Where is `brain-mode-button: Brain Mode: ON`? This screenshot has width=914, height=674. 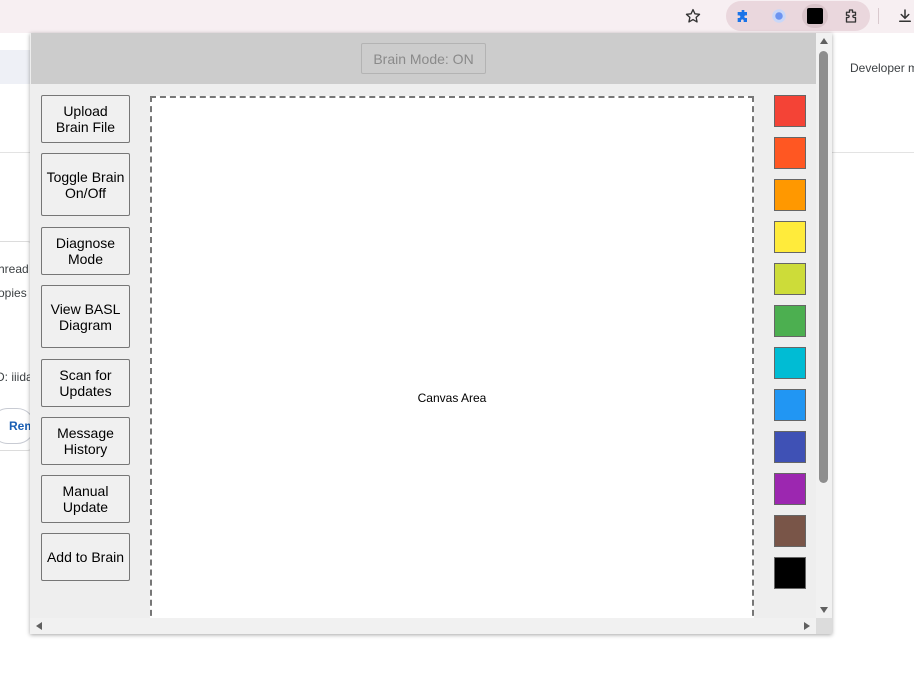
brain-mode-button: Brain Mode: ON is located at coordinates (423, 58).